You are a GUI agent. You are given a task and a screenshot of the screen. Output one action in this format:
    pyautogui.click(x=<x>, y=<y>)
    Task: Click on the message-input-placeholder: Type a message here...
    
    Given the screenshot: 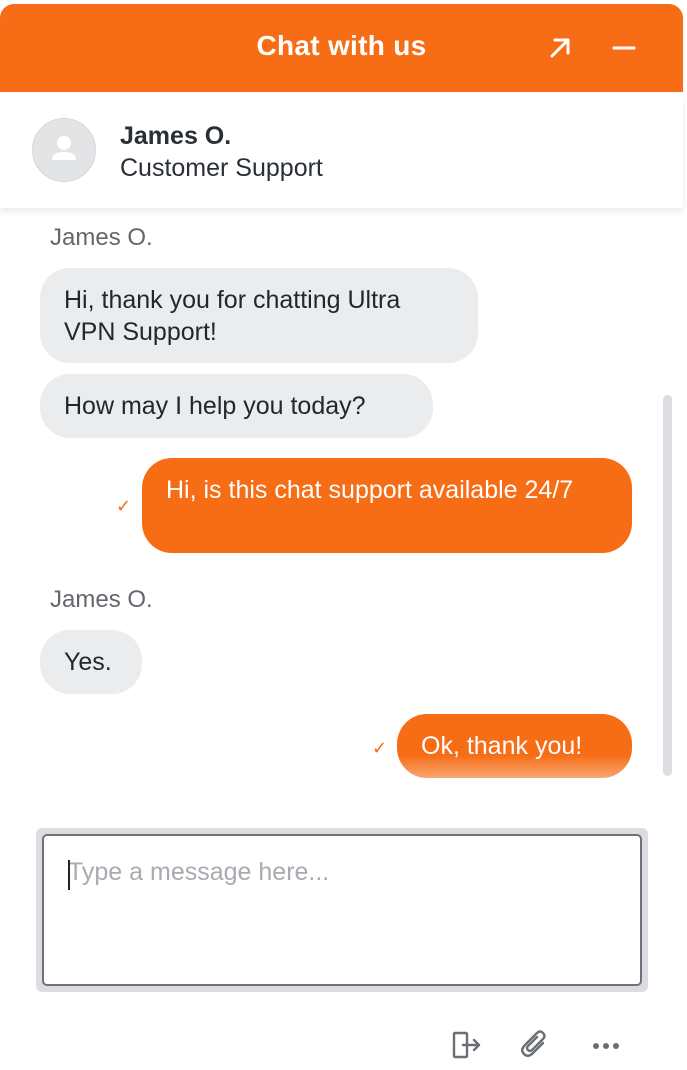 What is the action you would take?
    pyautogui.click(x=199, y=872)
    